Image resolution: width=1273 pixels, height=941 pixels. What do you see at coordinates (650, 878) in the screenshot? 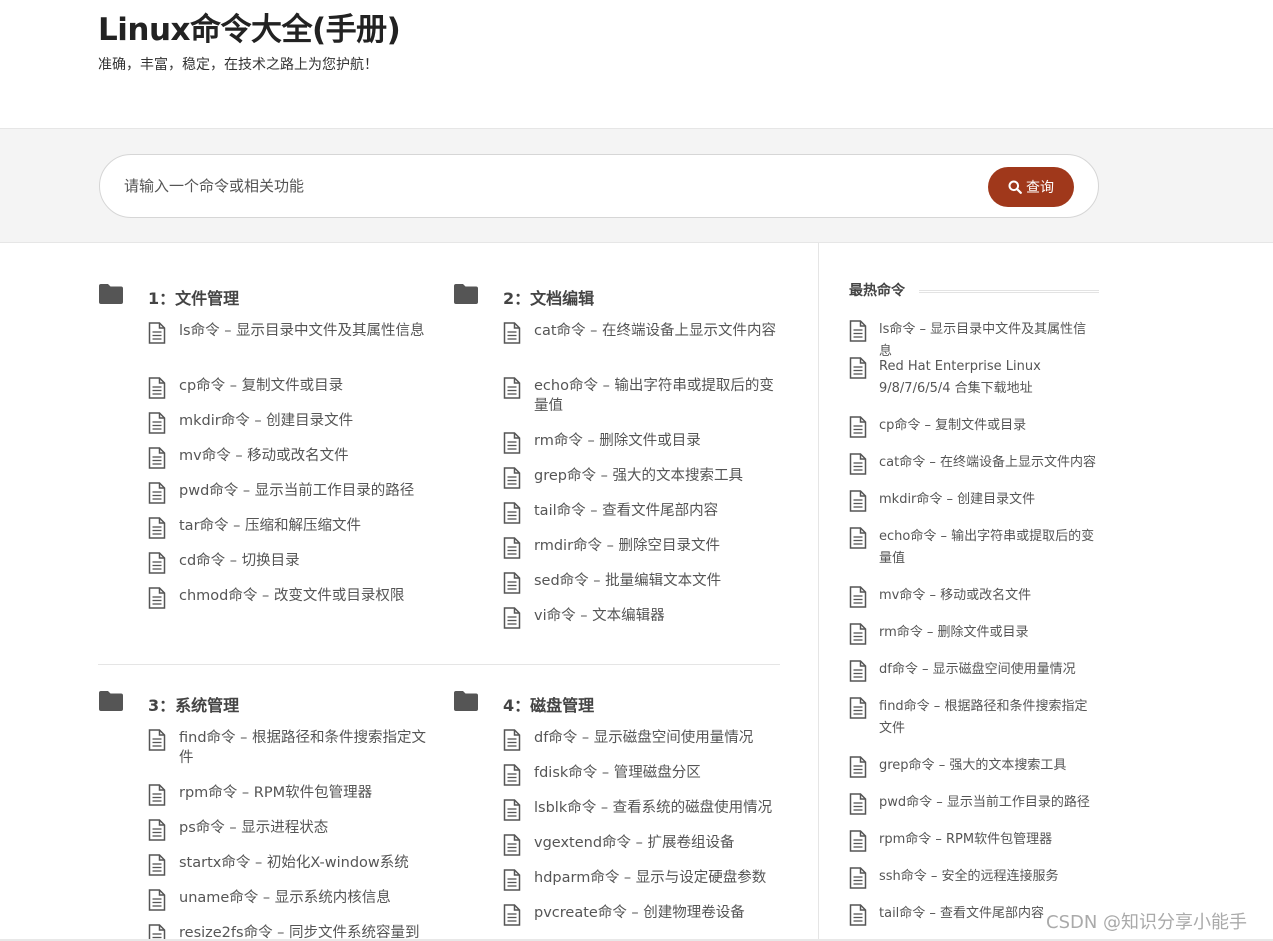
I see `command-link: hdparm命令 – 显示与设定硬盘参数` at bounding box center [650, 878].